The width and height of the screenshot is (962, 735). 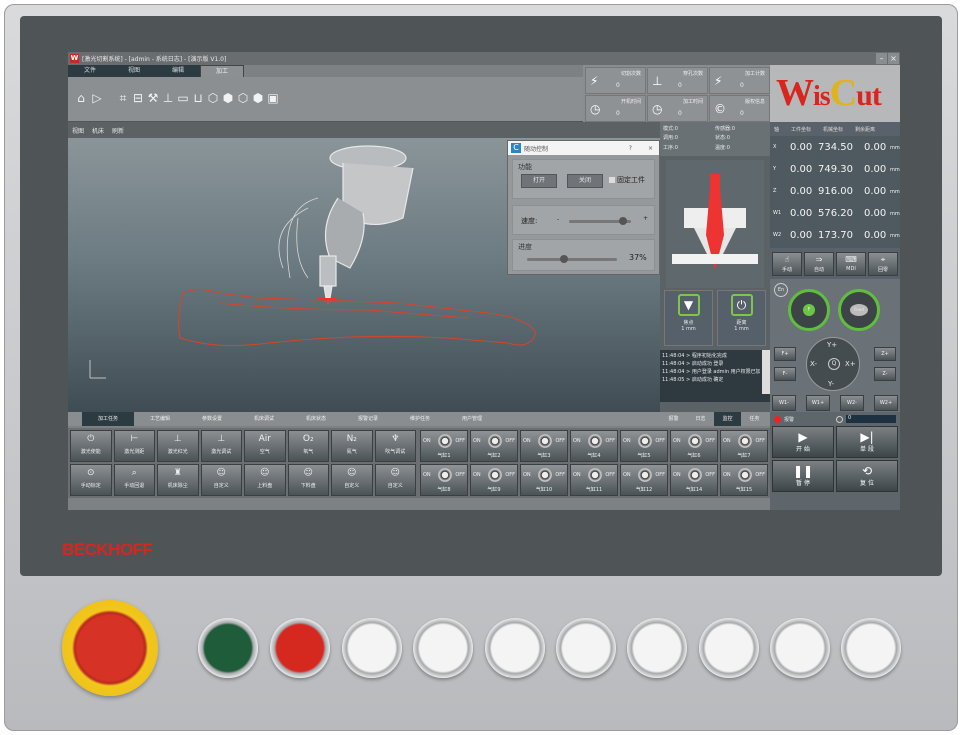 I want to click on speed-override-dial: Feed, so click(x=859, y=310).